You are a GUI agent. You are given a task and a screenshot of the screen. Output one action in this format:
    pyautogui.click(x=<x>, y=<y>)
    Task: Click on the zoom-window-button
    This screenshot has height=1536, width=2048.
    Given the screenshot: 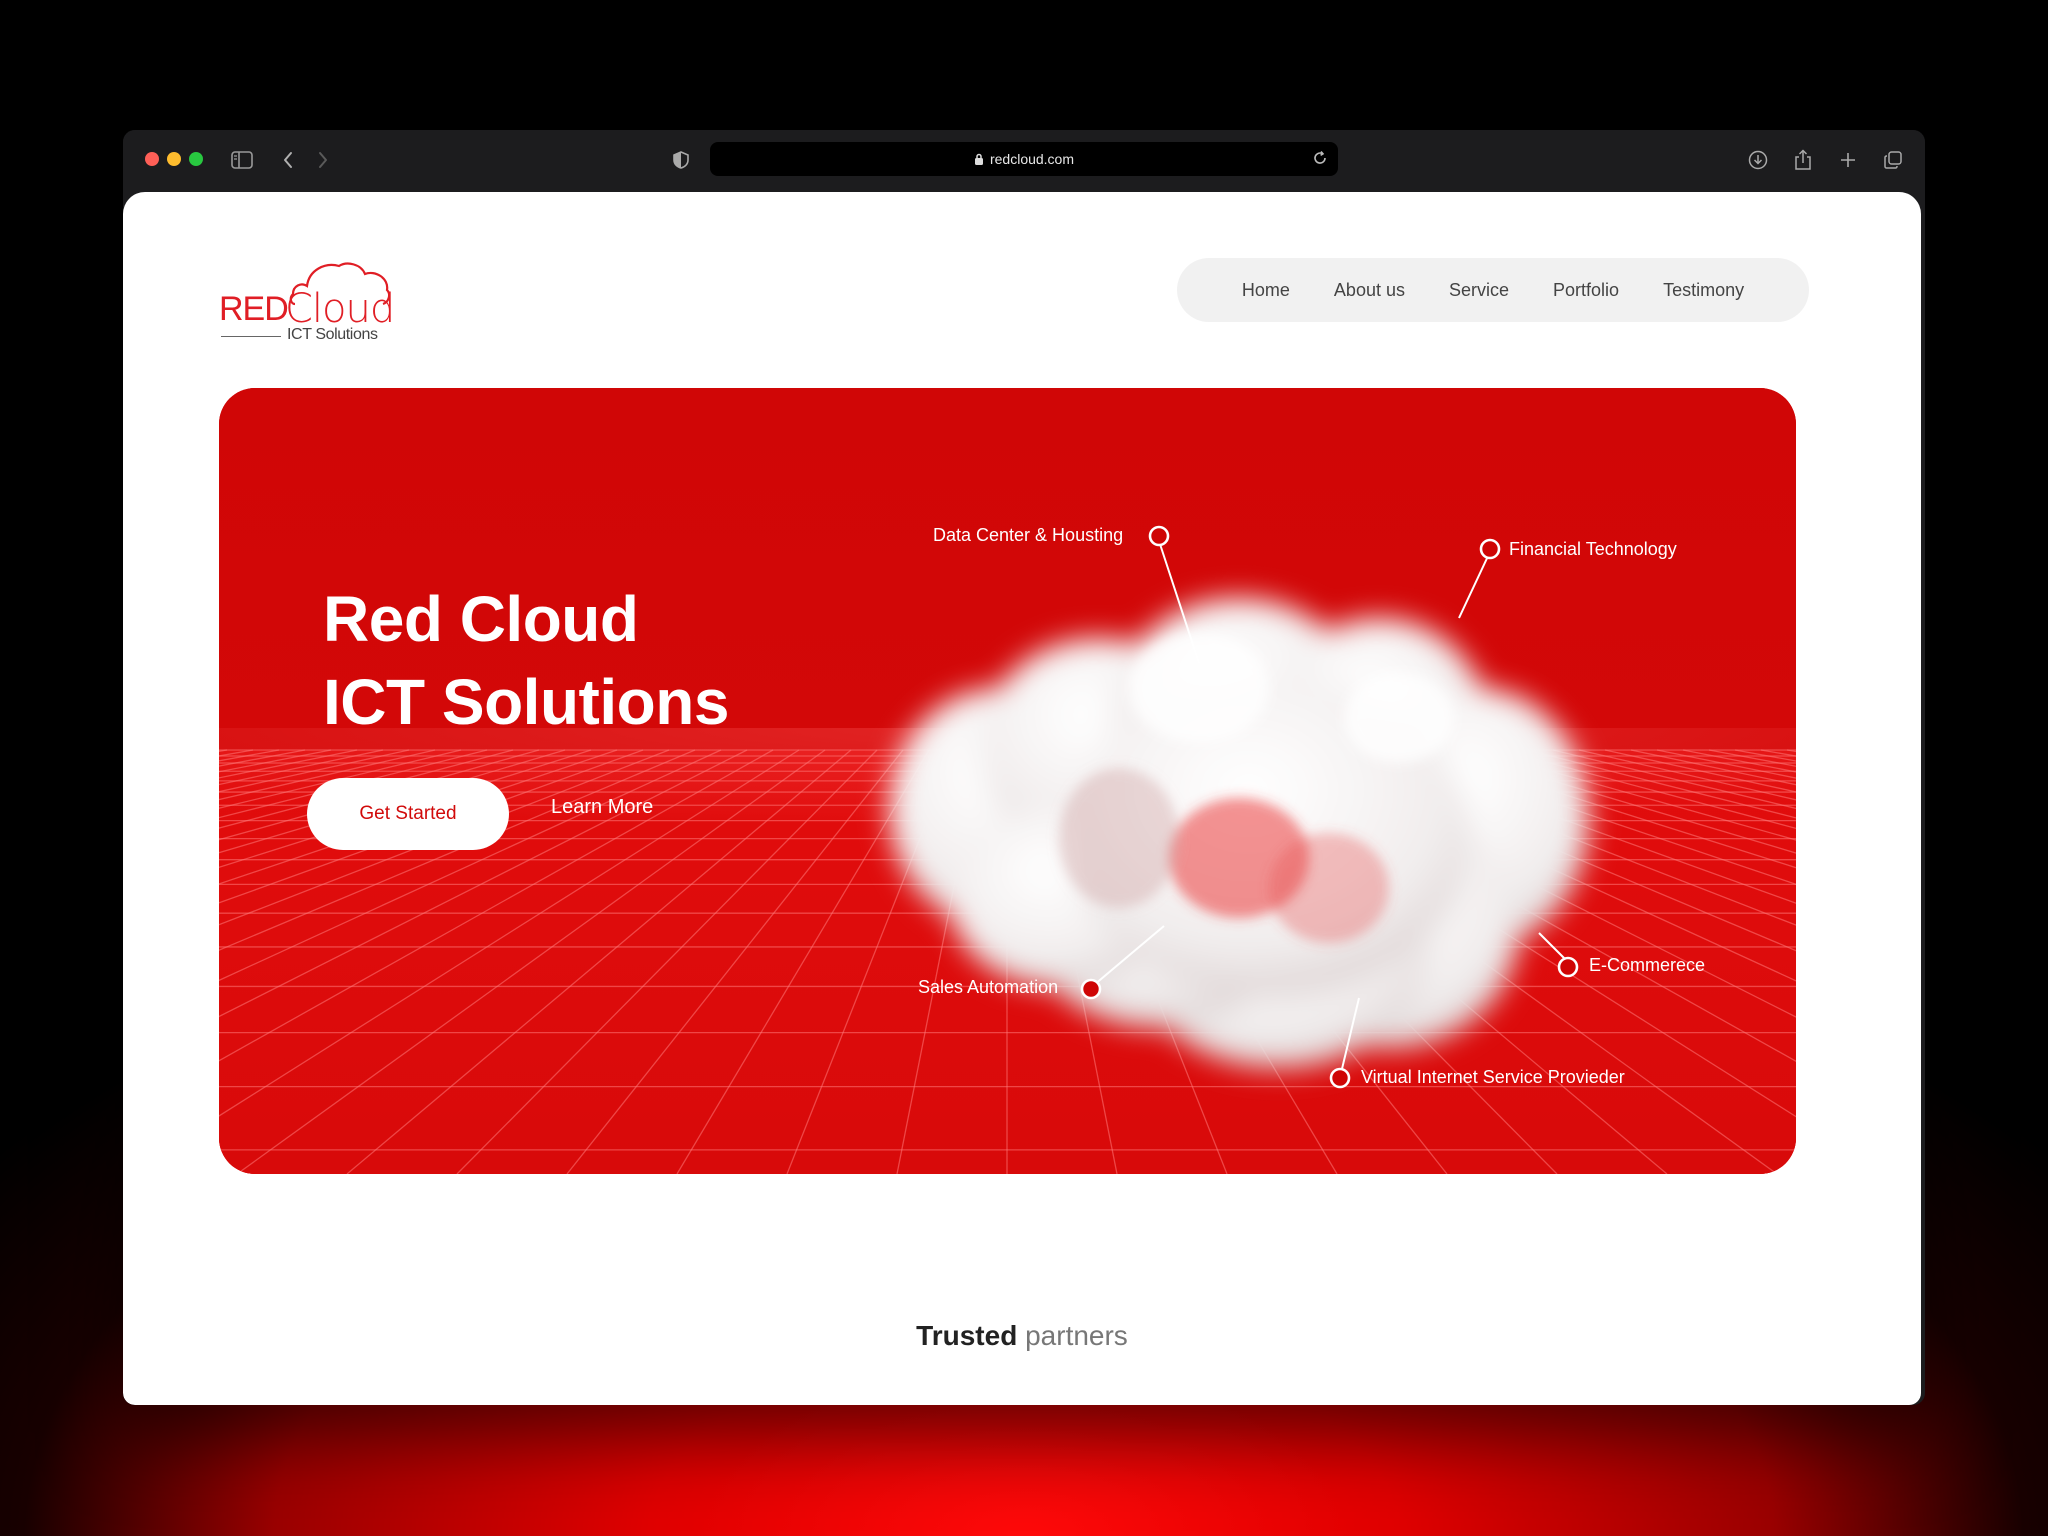 What is the action you would take?
    pyautogui.click(x=196, y=159)
    